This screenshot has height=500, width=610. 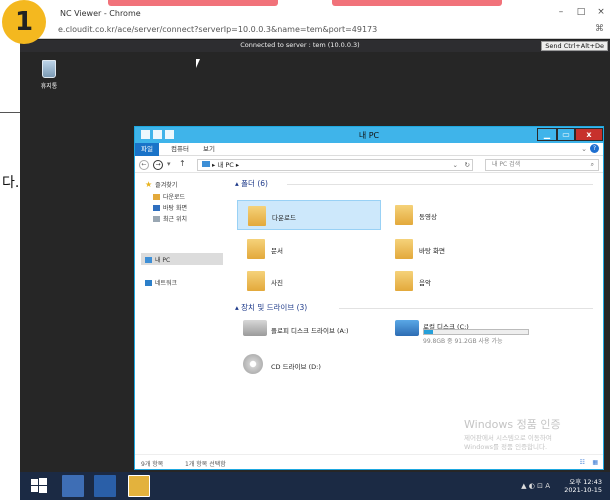 I want to click on tab-computer: 컴퓨터, so click(x=180, y=149).